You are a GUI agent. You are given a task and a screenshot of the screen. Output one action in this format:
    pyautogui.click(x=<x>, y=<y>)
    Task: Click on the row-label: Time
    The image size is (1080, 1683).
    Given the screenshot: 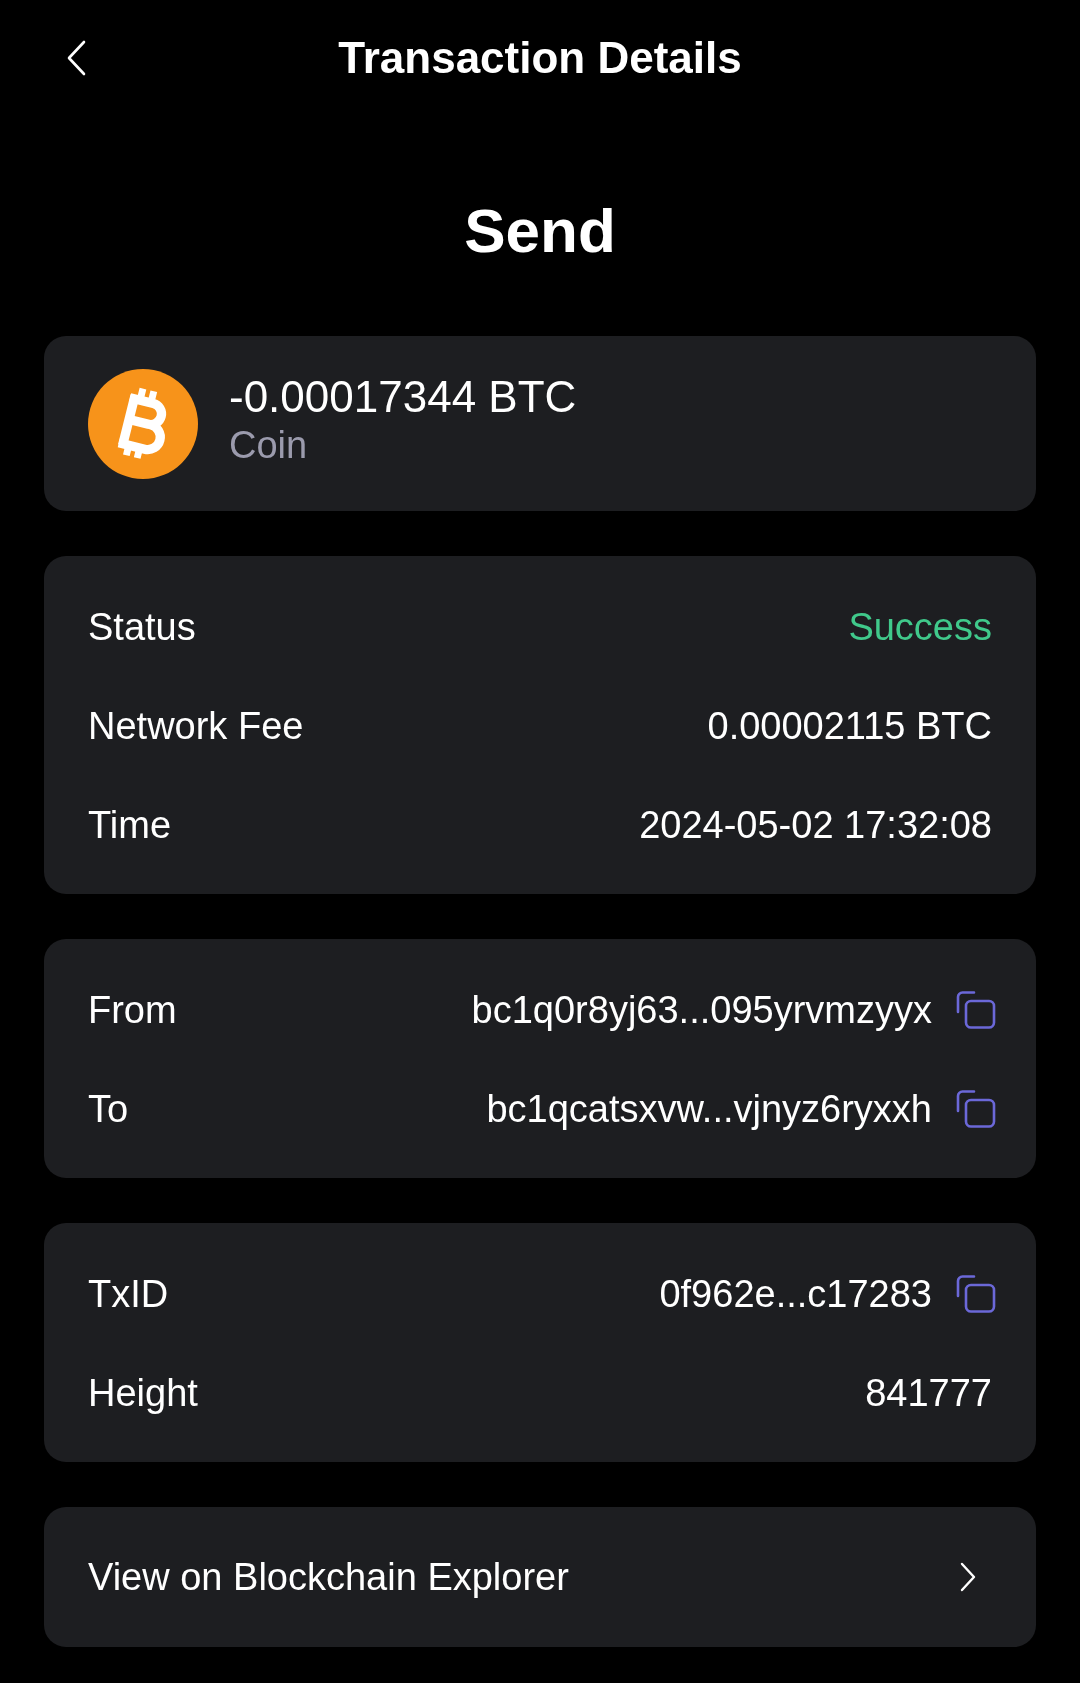 What is the action you would take?
    pyautogui.click(x=130, y=825)
    